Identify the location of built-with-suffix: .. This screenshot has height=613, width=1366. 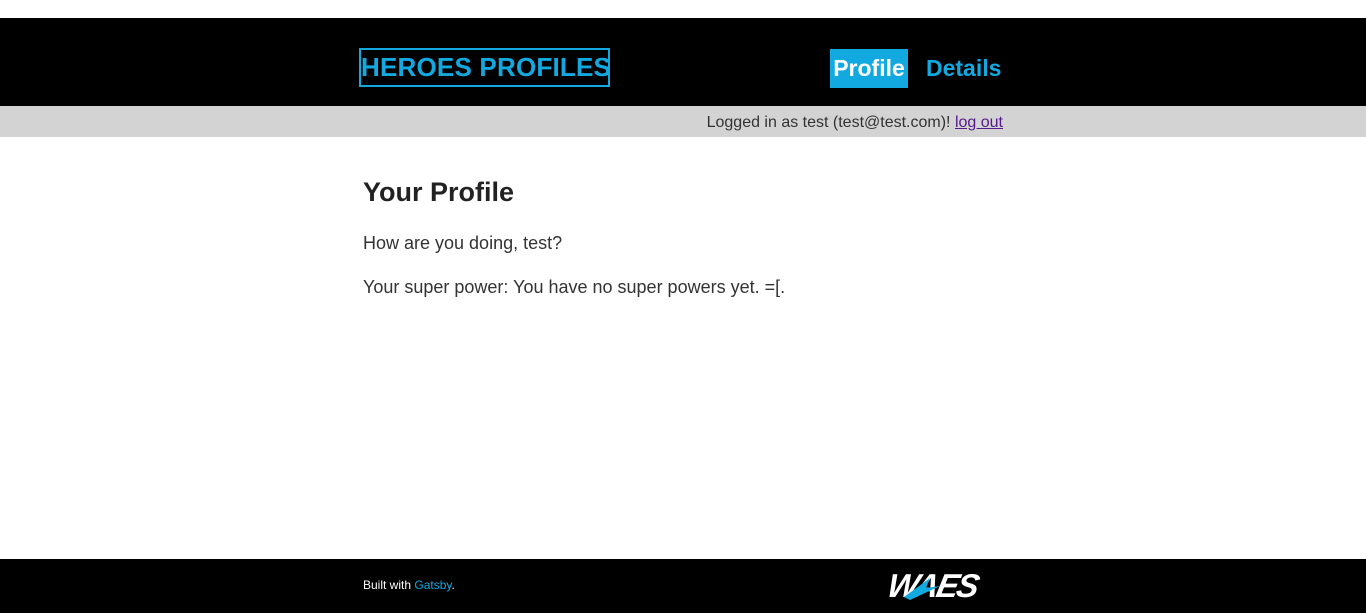
(453, 585).